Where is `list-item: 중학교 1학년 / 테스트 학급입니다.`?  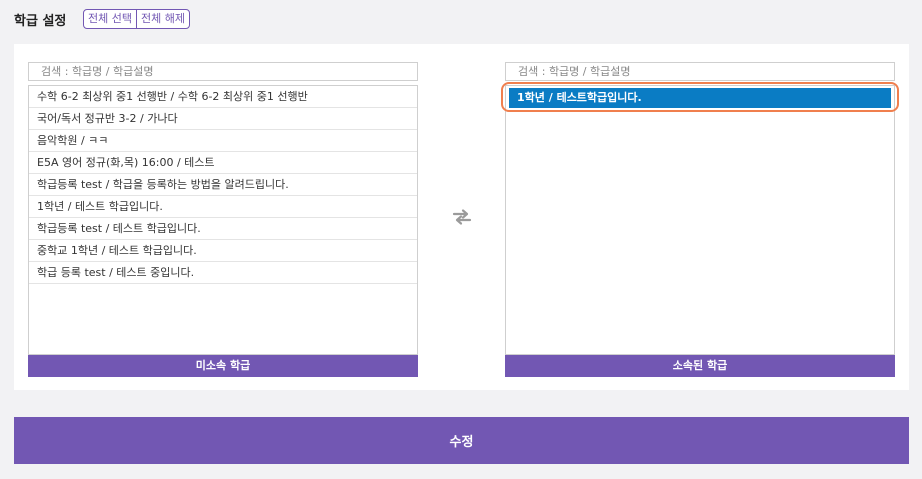 list-item: 중학교 1학년 / 테스트 학급입니다. is located at coordinates (223, 251).